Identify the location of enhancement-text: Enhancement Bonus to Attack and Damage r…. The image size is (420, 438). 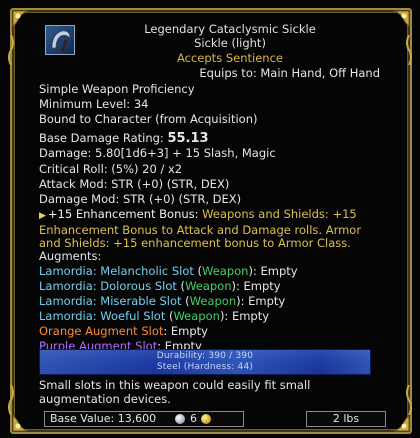
(200, 229).